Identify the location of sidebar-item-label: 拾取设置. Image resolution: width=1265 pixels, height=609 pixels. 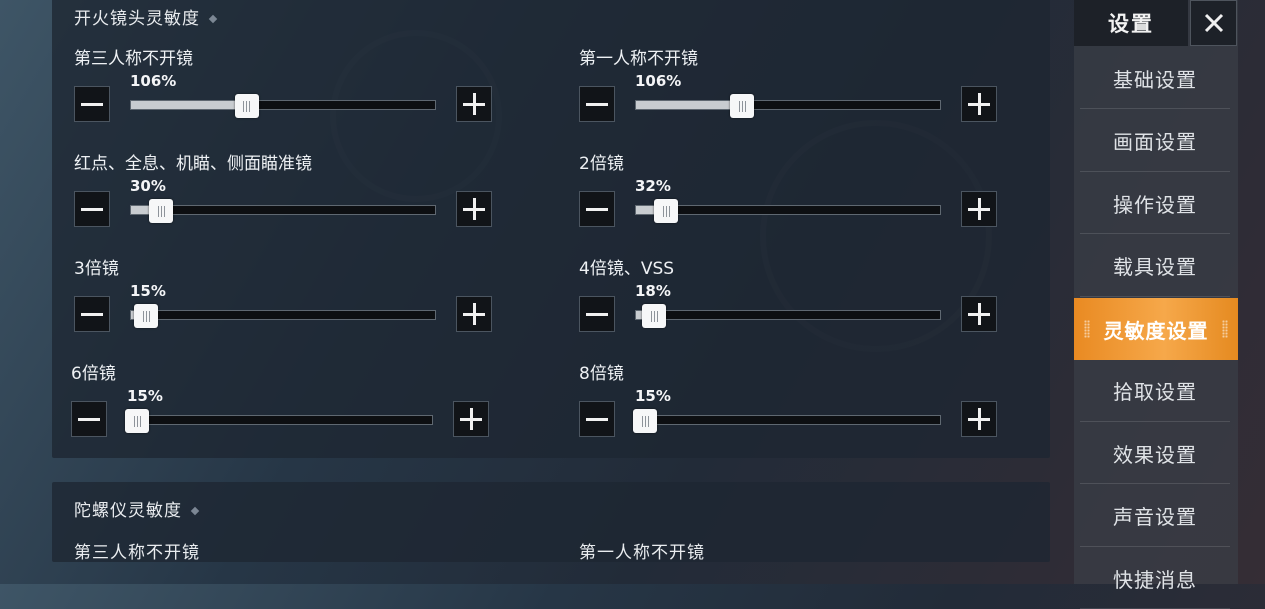
(1155, 392).